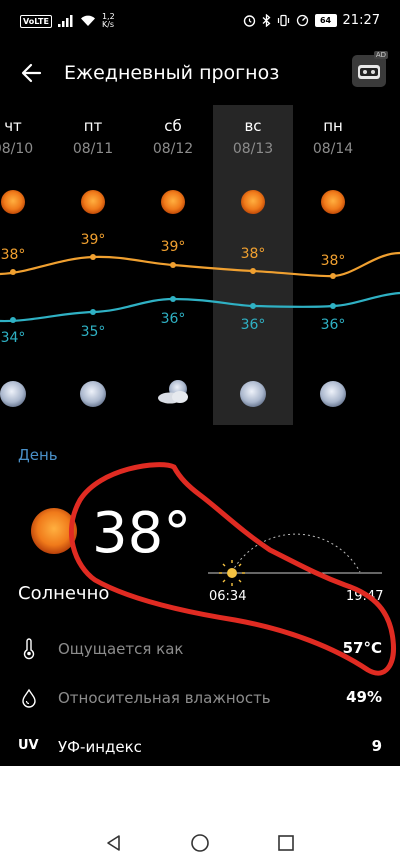 This screenshot has height=867, width=400. Describe the element at coordinates (114, 843) in the screenshot. I see `nav-back-icon` at that location.